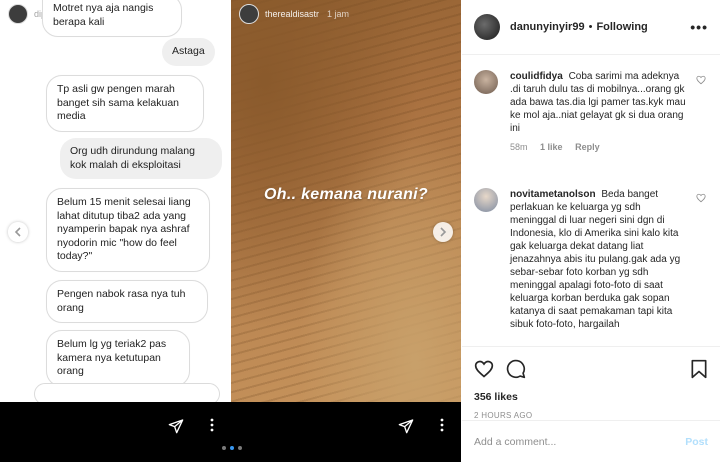 The image size is (720, 462). I want to click on story-caption-text: Oh.. kemana nurani?, so click(346, 194).